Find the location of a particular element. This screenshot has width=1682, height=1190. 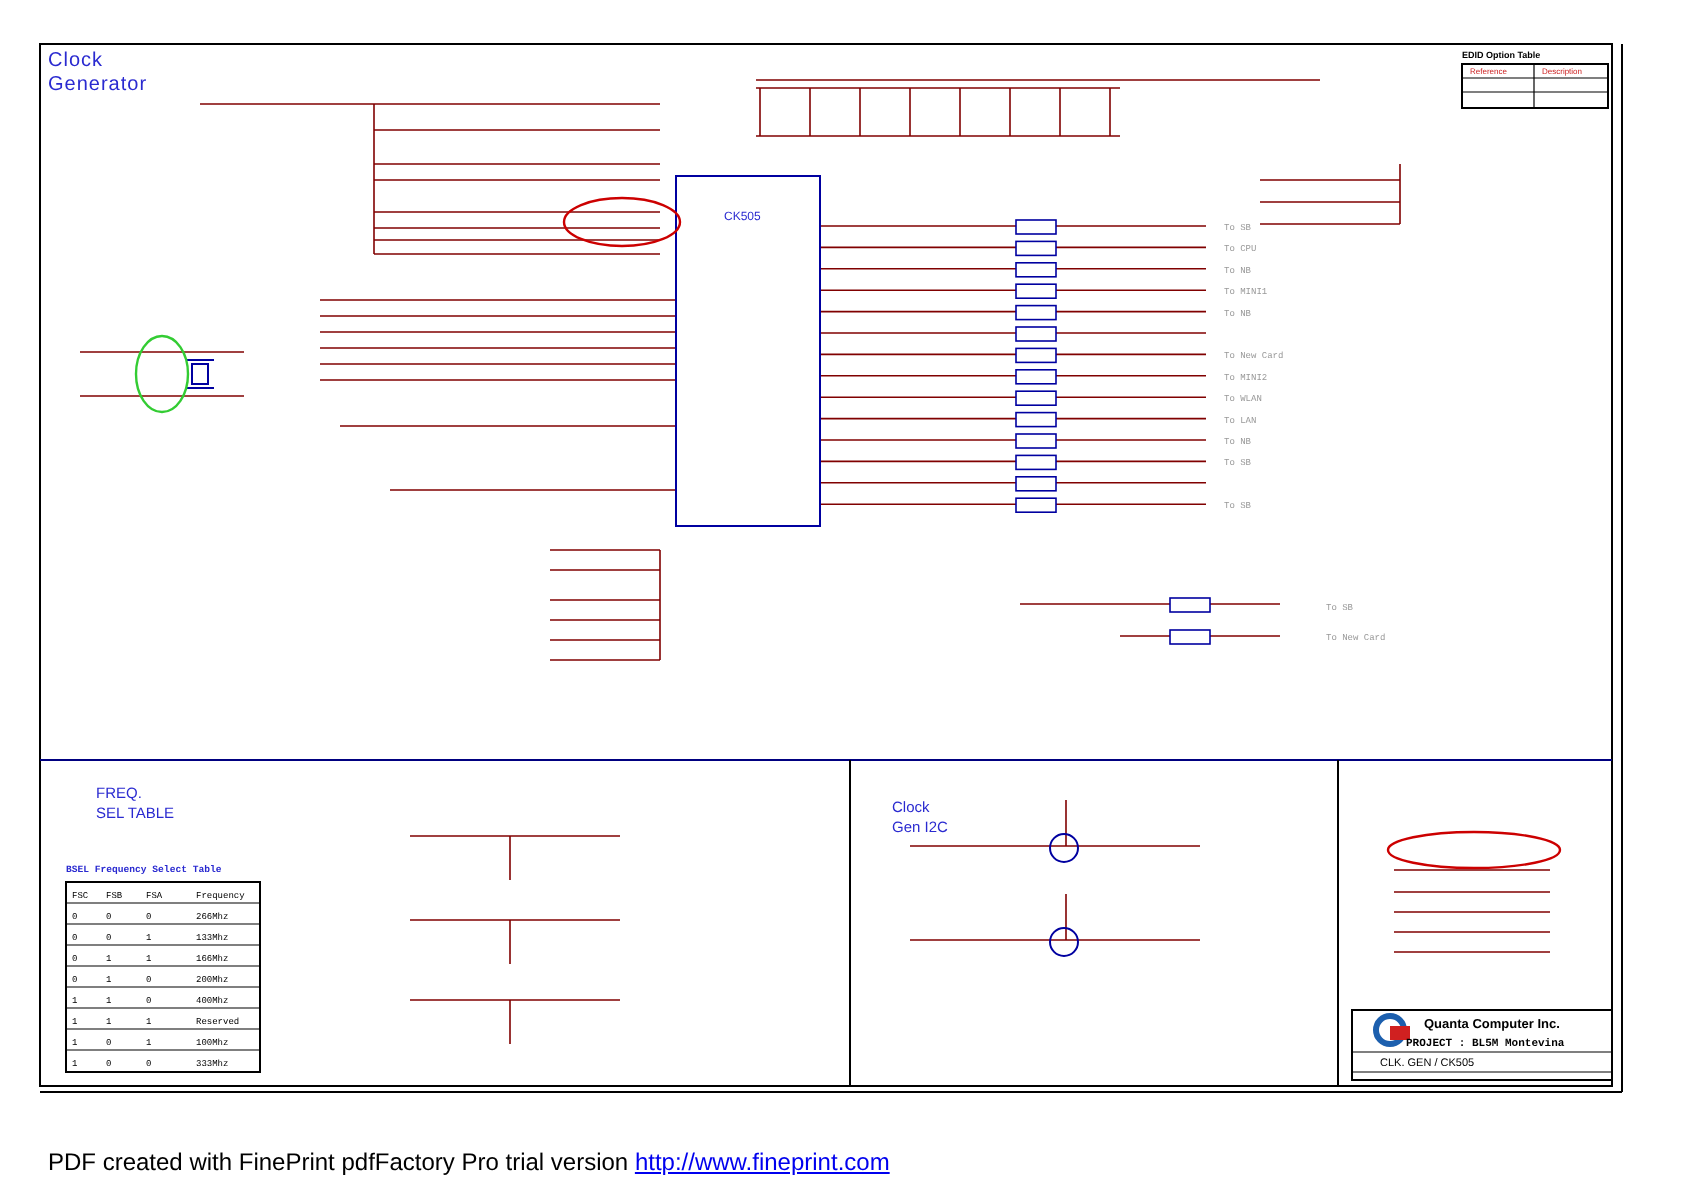

resistor-wire-drawing is located at coordinates (605, 605).